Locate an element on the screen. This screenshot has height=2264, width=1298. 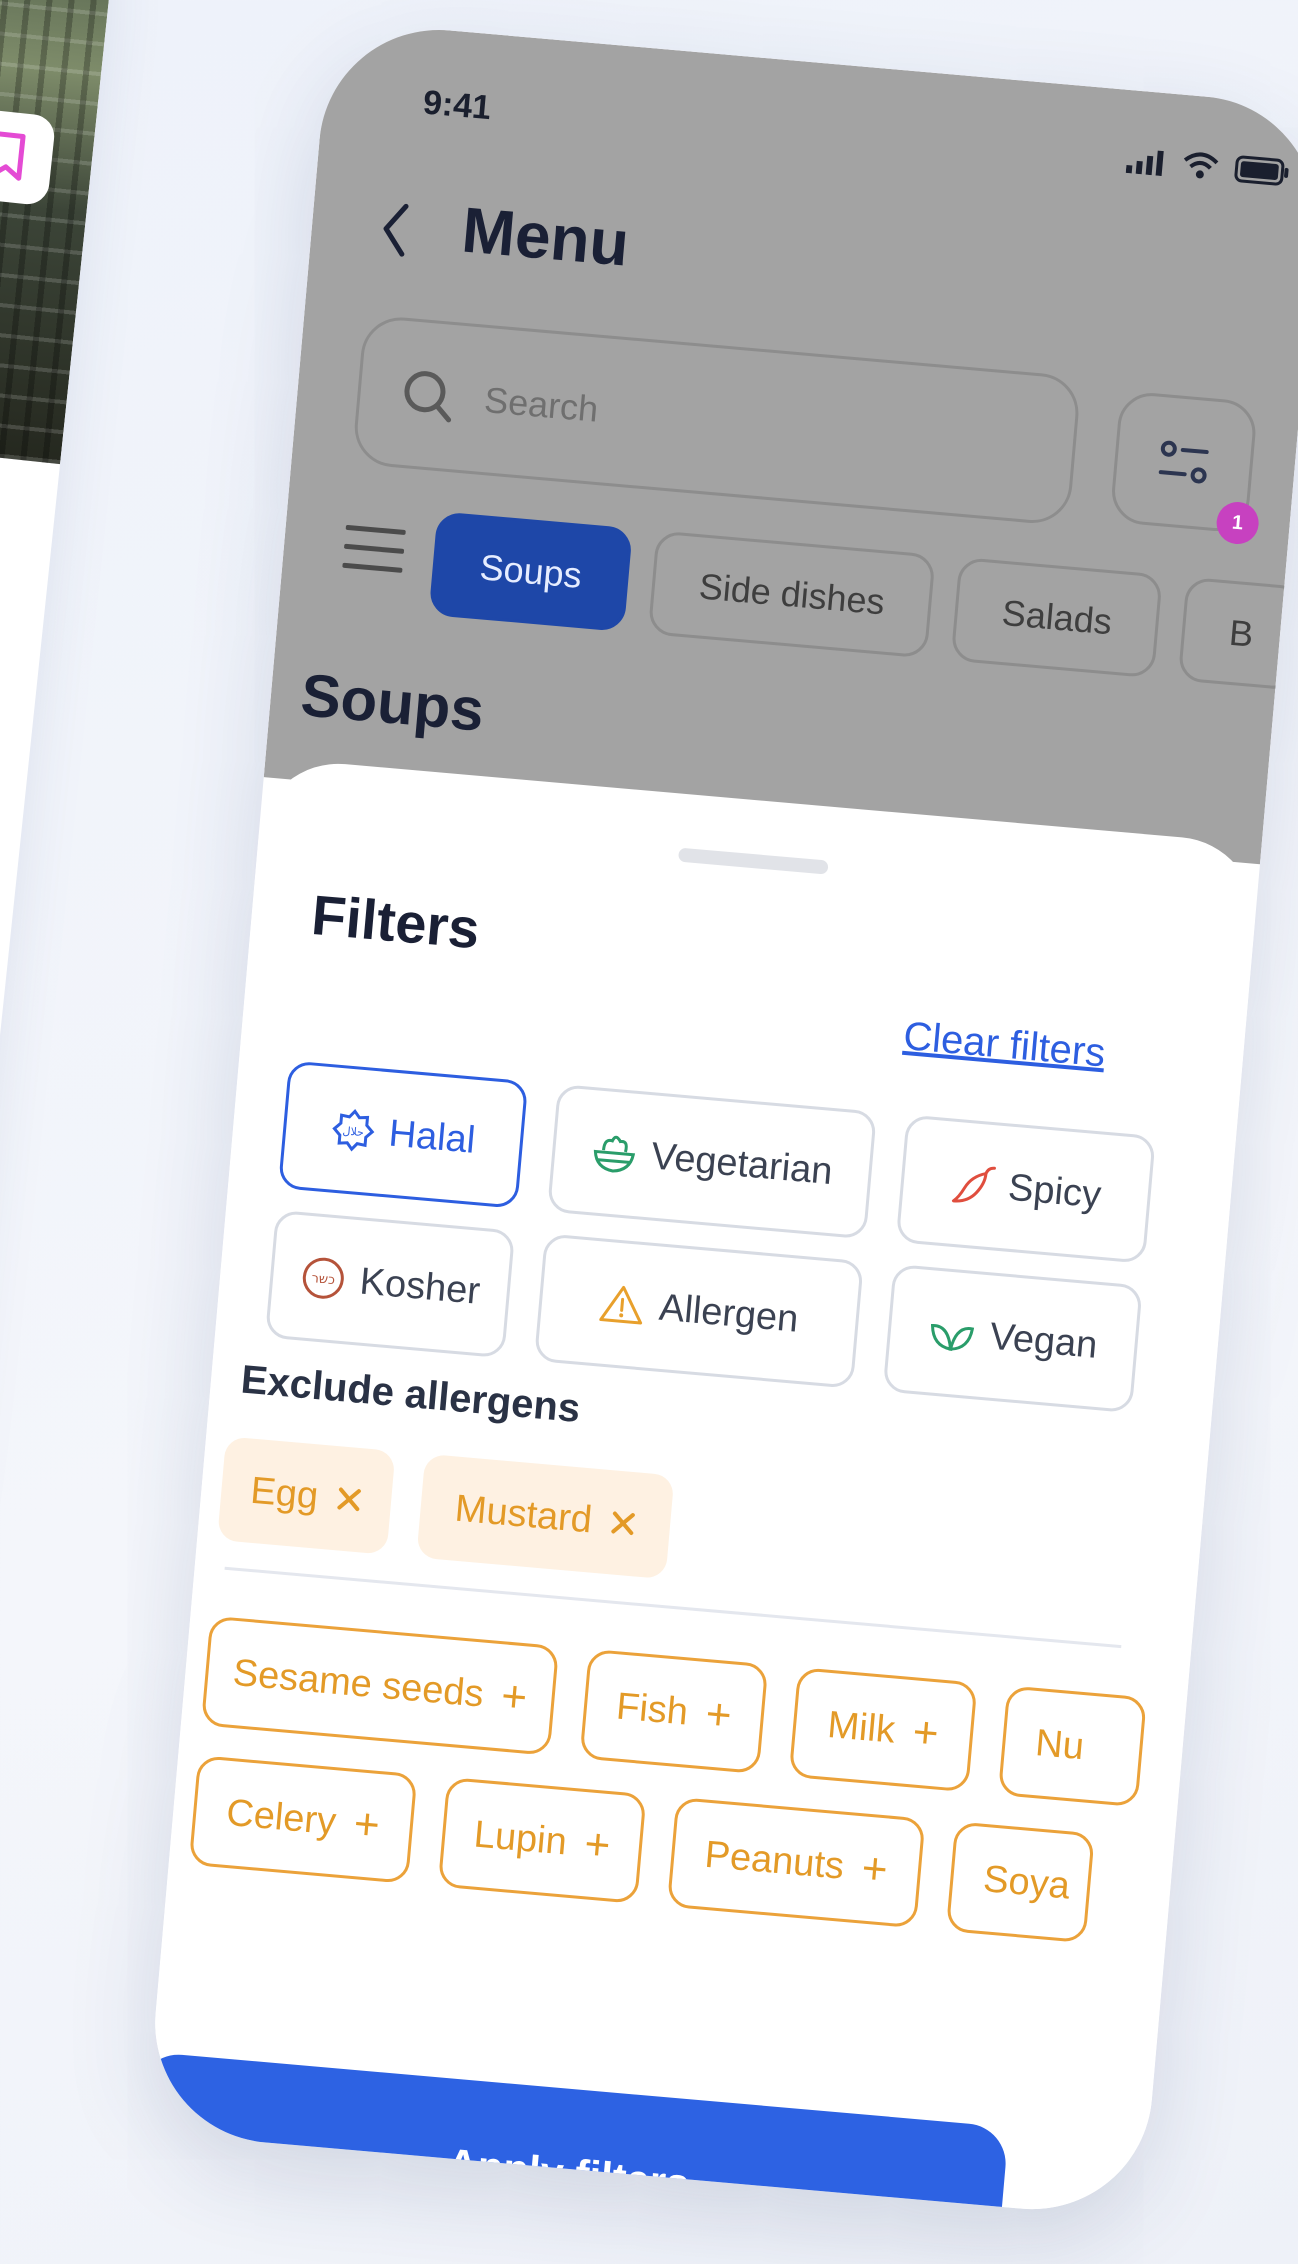
page-title: Menu is located at coordinates (545, 236).